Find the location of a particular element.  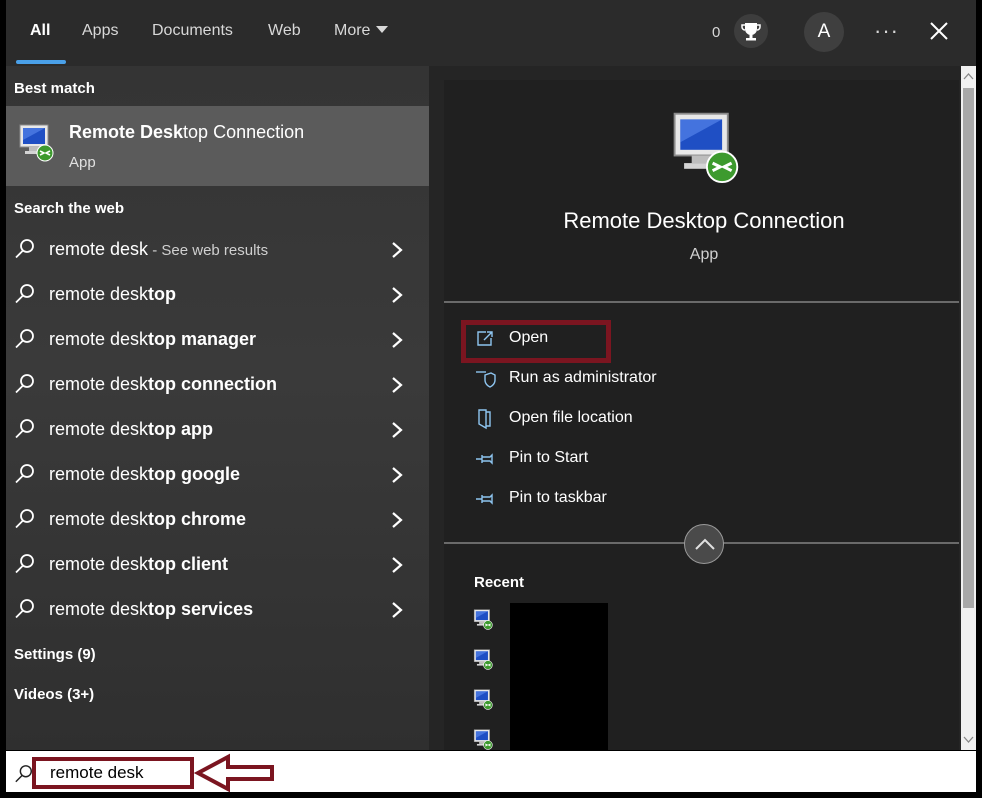

suggestion-text: remote desktop is located at coordinates (113, 294).